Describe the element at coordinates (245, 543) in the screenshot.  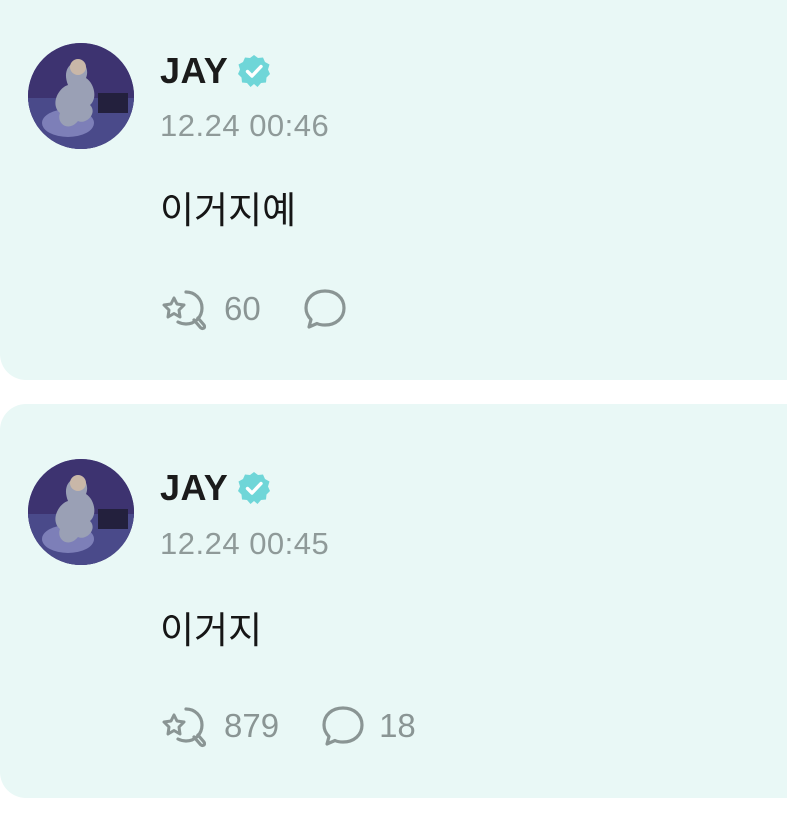
I see `post-timestamp: 12.24 00:45` at that location.